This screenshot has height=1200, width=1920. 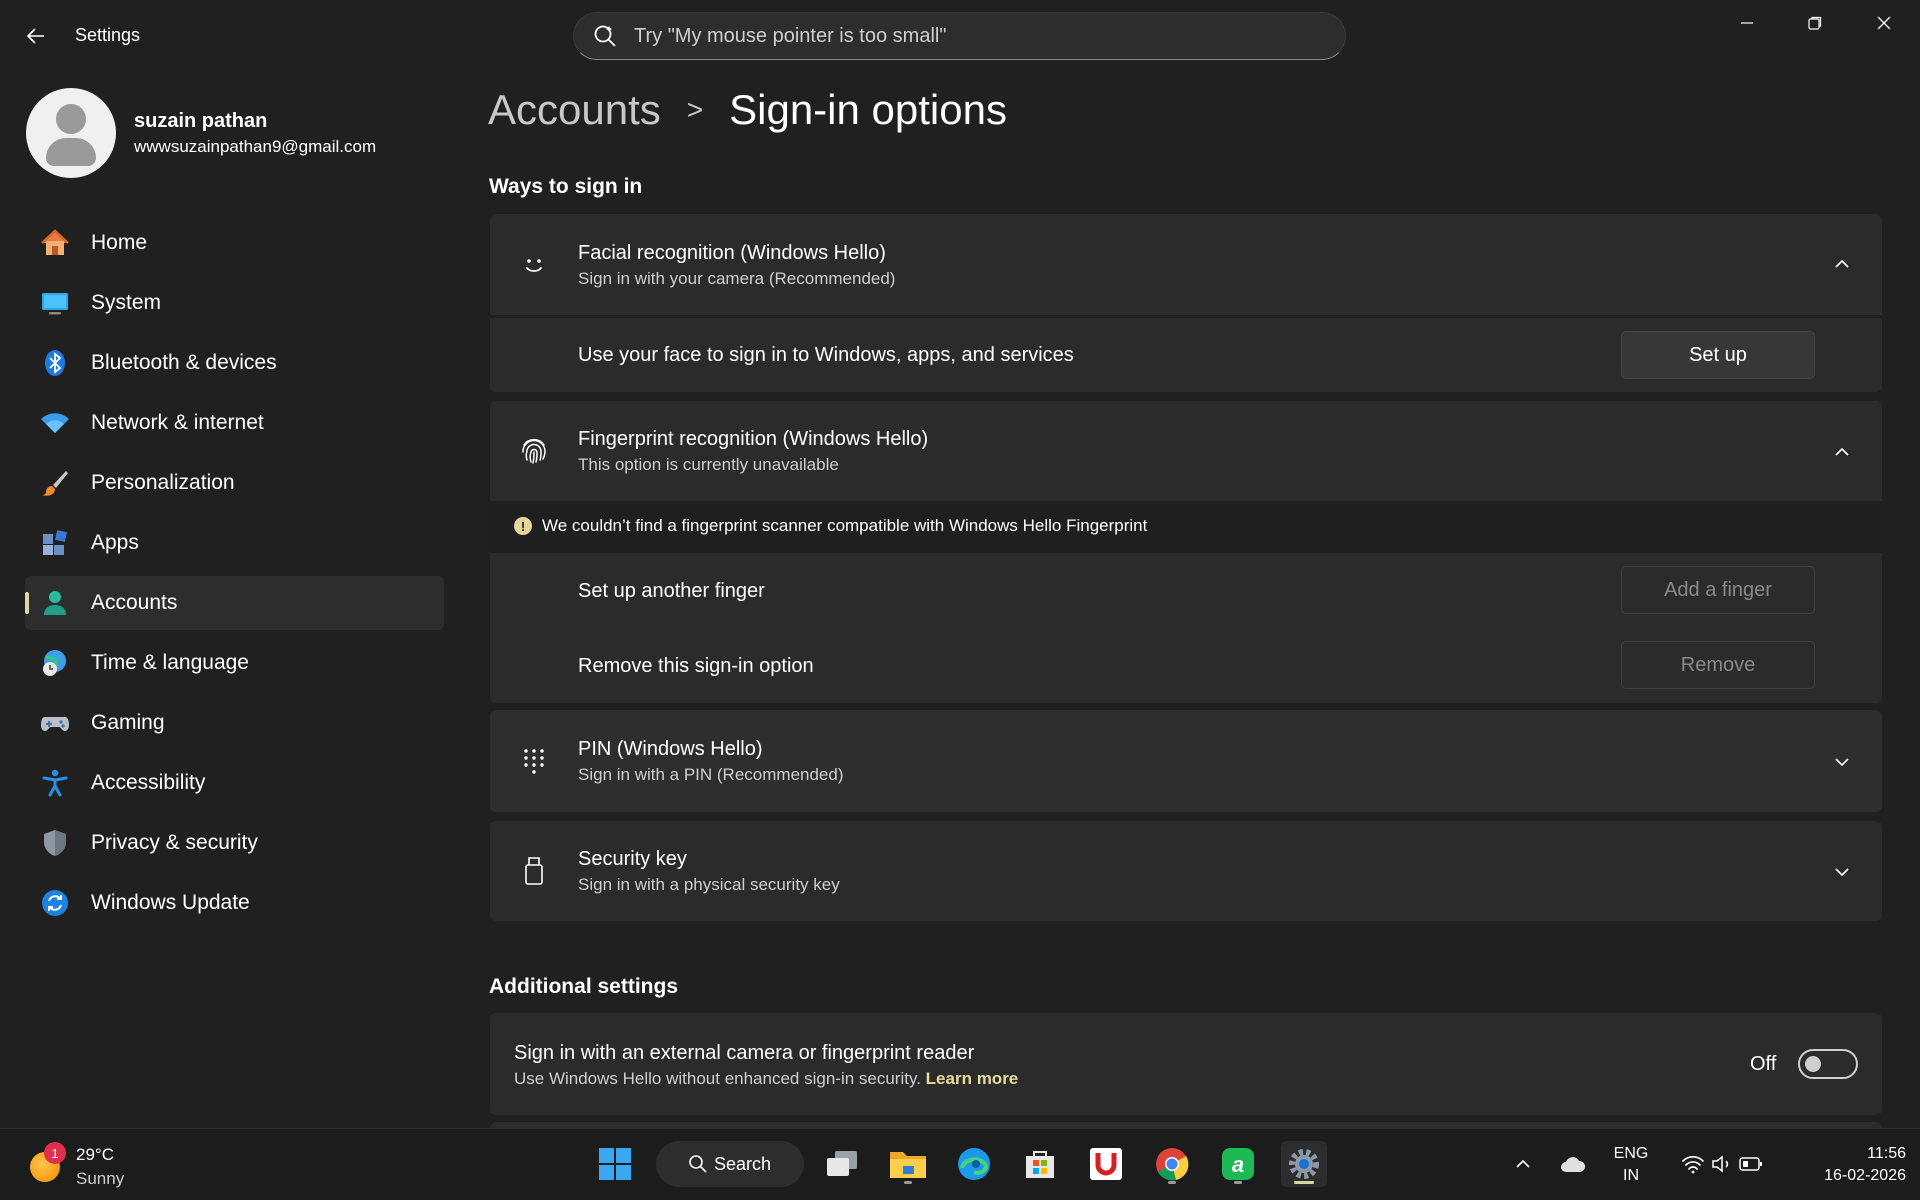 I want to click on sidebar-item-bluetooth: Bluetooth & devices, so click(x=234, y=363).